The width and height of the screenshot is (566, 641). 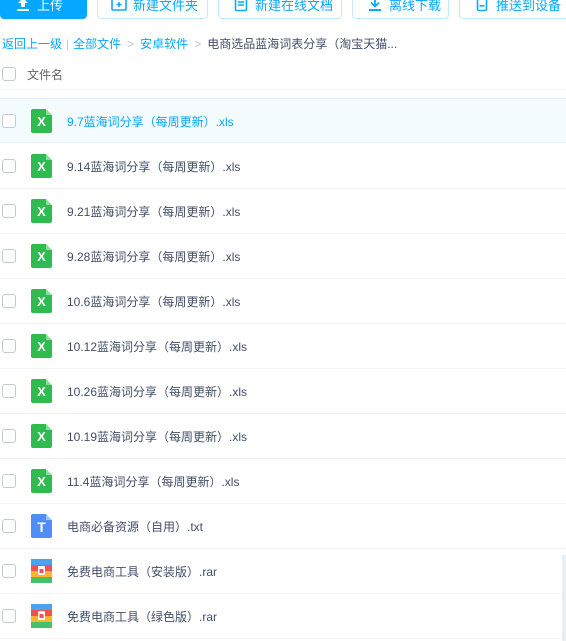 What do you see at coordinates (415, 6) in the screenshot?
I see `offline-download-label: 离线下载` at bounding box center [415, 6].